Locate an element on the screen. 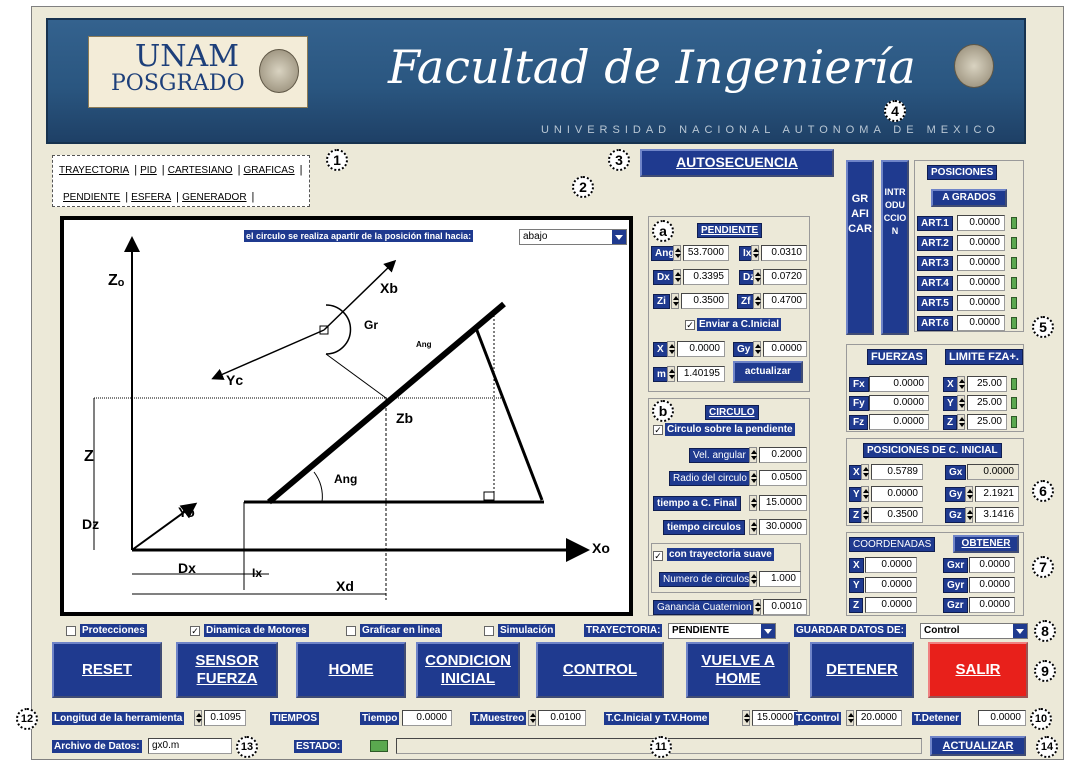  archivo-datos-field: gx0.m is located at coordinates (190, 746).